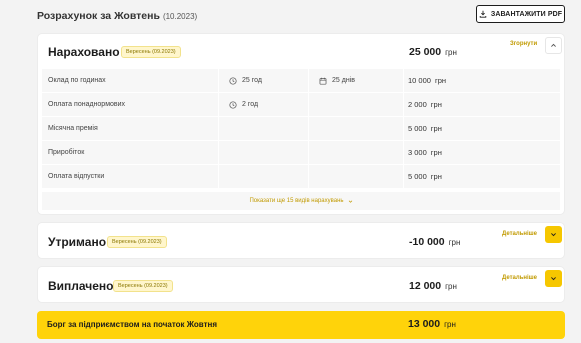  I want to click on paid-expand-button, so click(553, 278).